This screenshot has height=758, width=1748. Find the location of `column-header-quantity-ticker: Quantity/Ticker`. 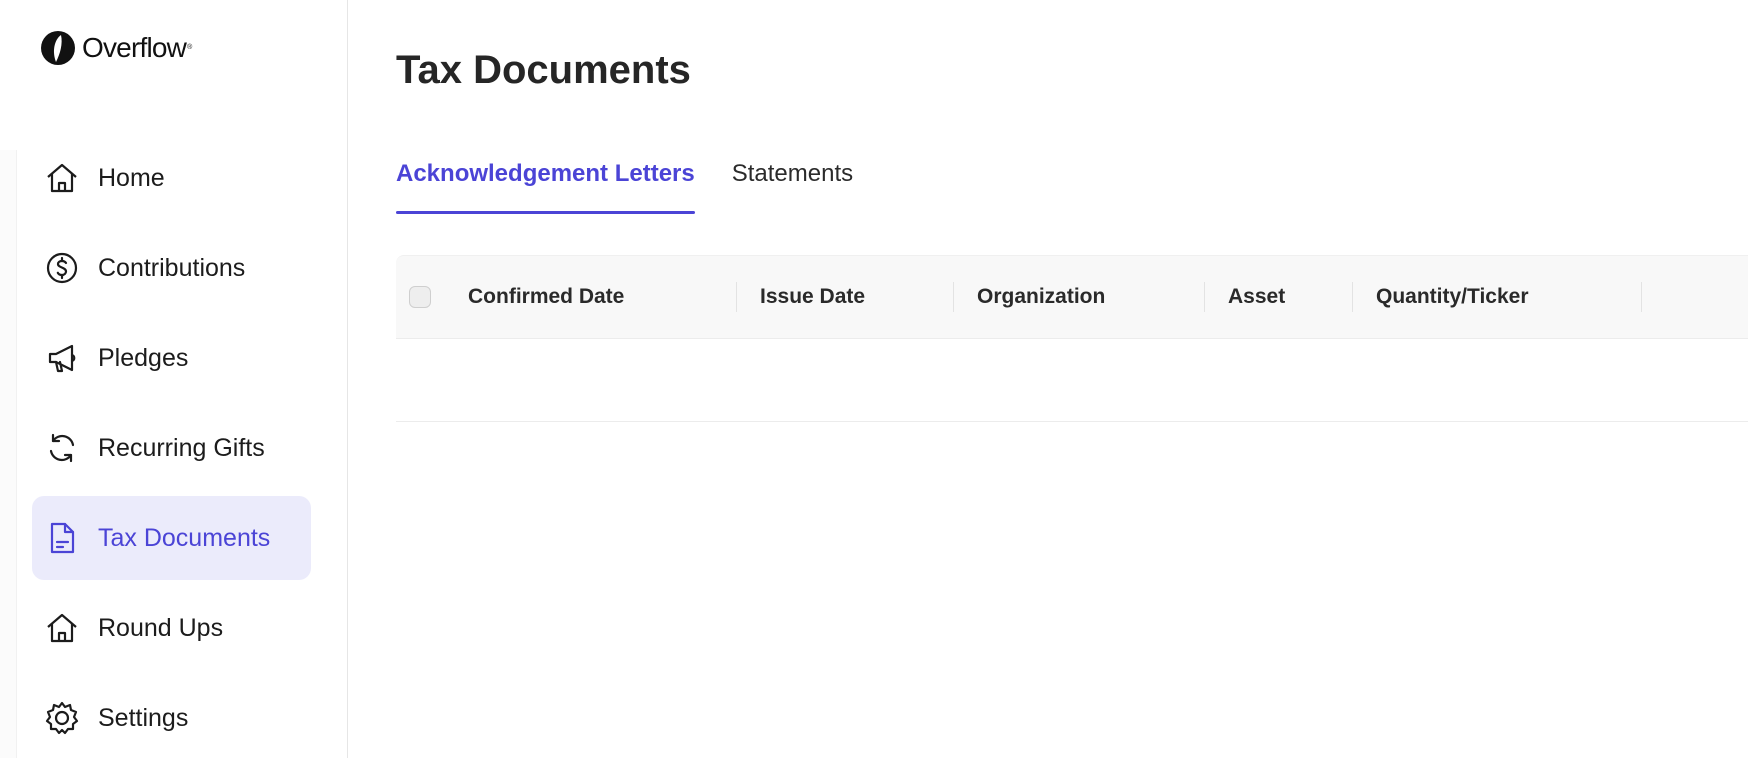

column-header-quantity-ticker: Quantity/Ticker is located at coordinates (1452, 297).